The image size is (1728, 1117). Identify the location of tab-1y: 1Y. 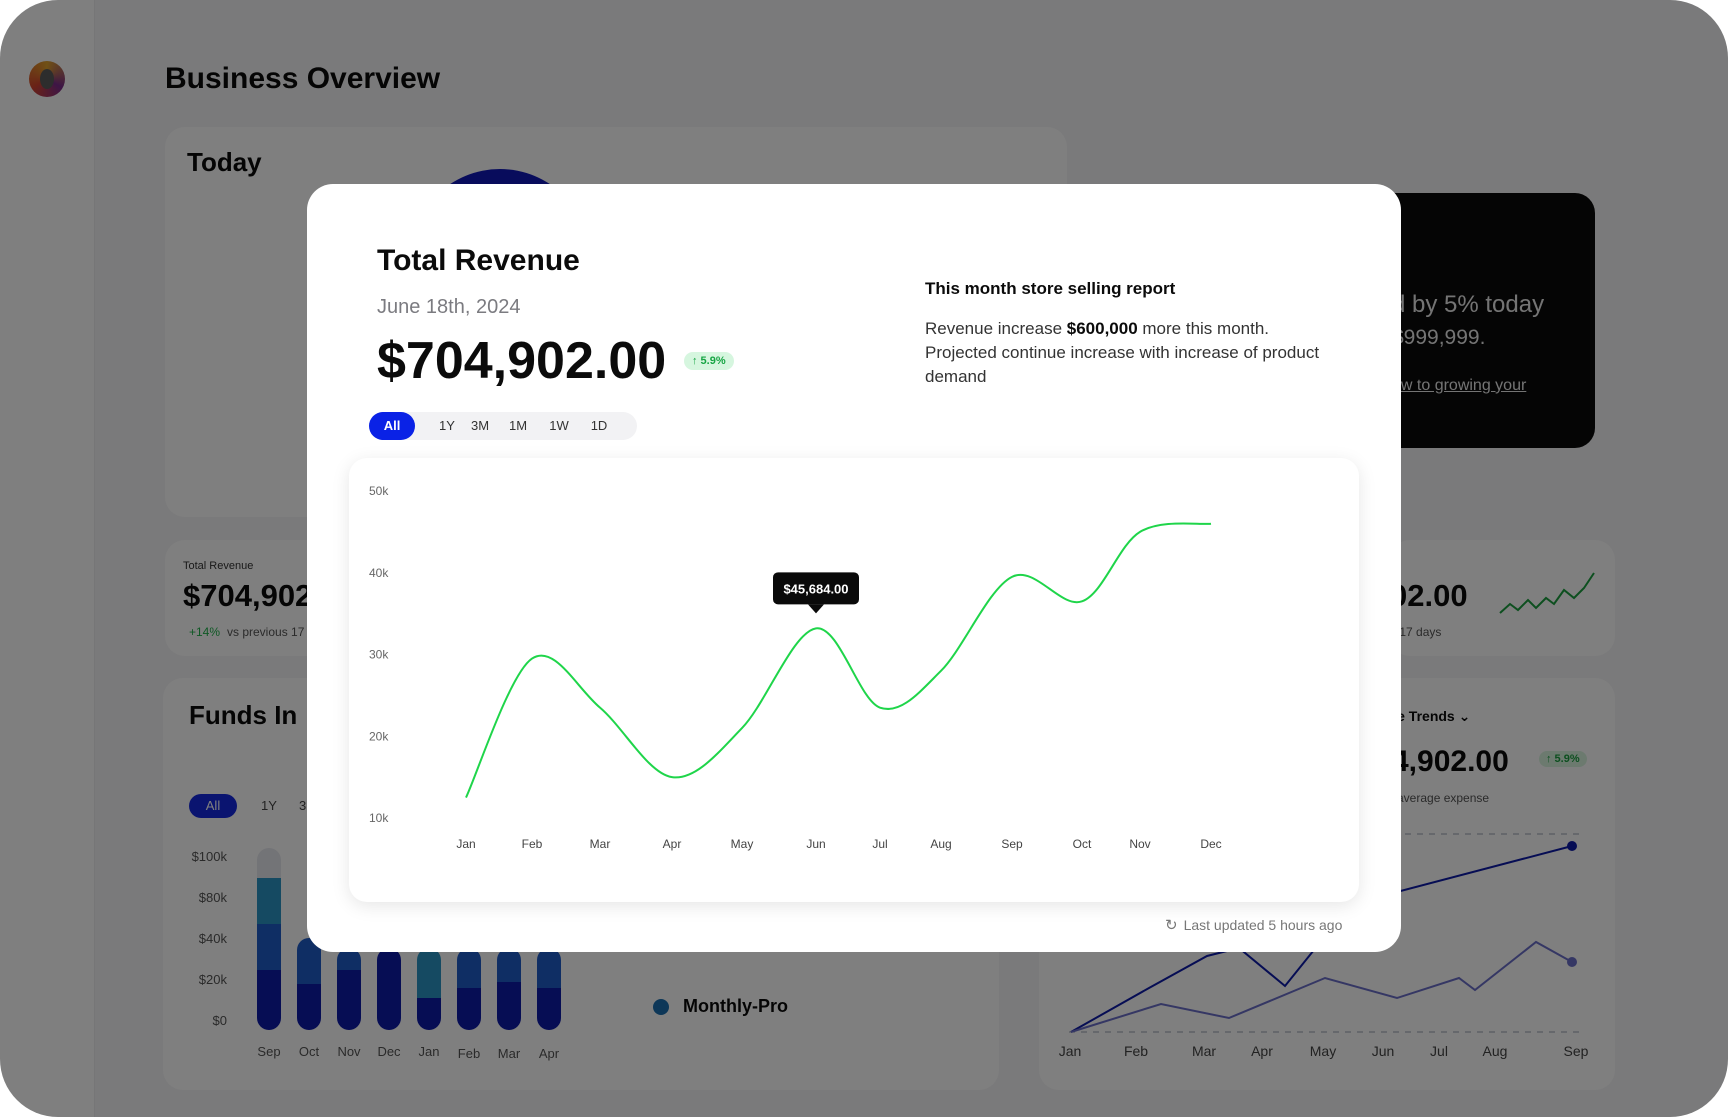
(447, 426).